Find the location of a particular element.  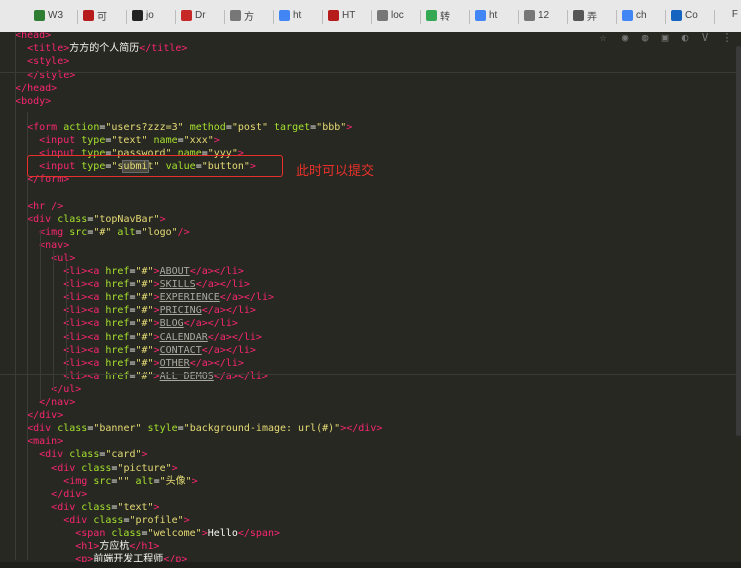

code-token: "xxx" is located at coordinates (198, 140).